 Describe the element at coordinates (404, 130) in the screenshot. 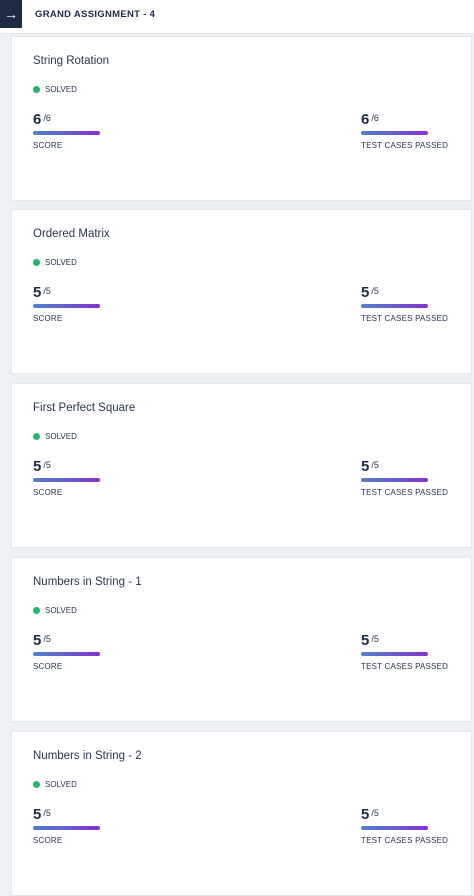

I see `test-cases-metric: 6/6 TEST CASES PASSED` at that location.